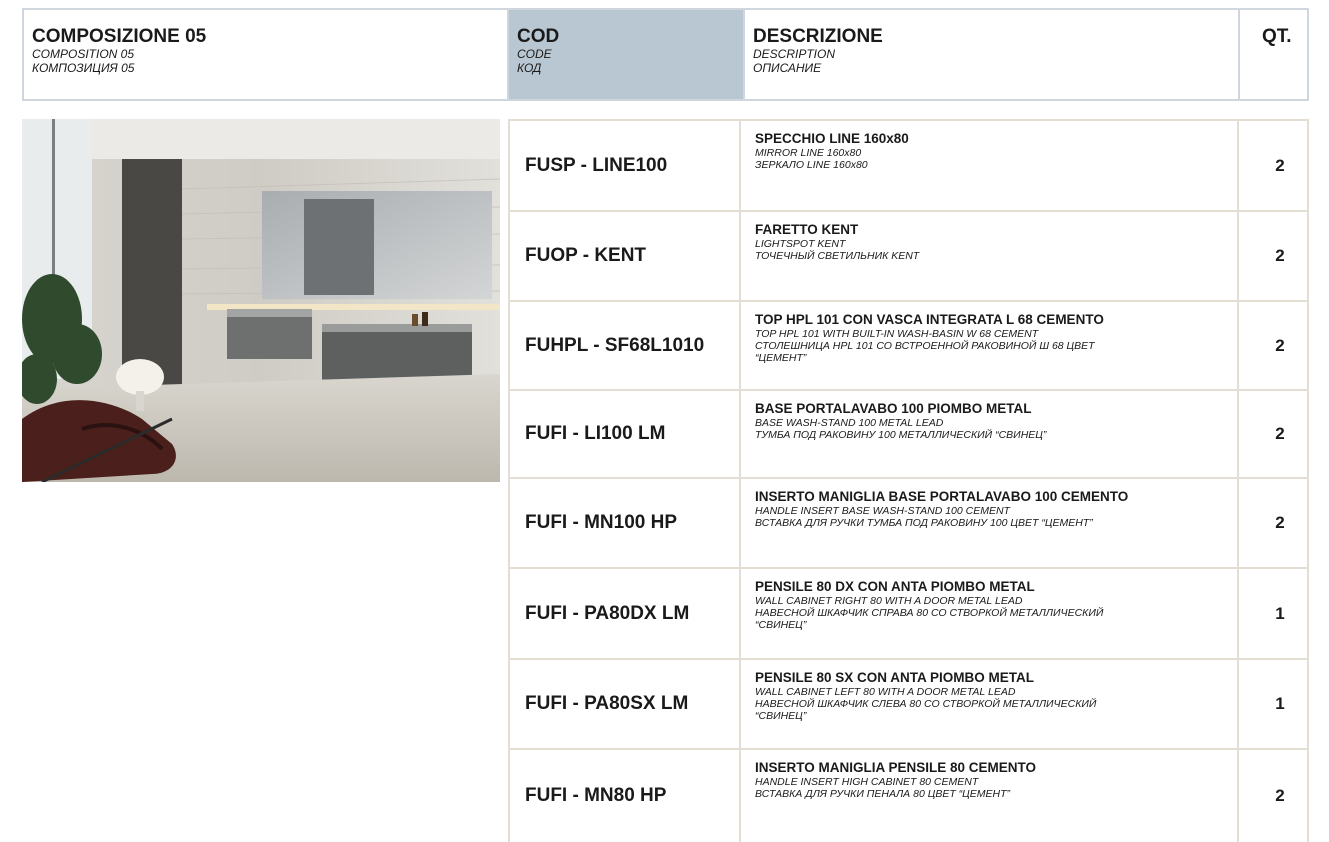  I want to click on description-header-title: DESCRIZIONE, so click(818, 36).